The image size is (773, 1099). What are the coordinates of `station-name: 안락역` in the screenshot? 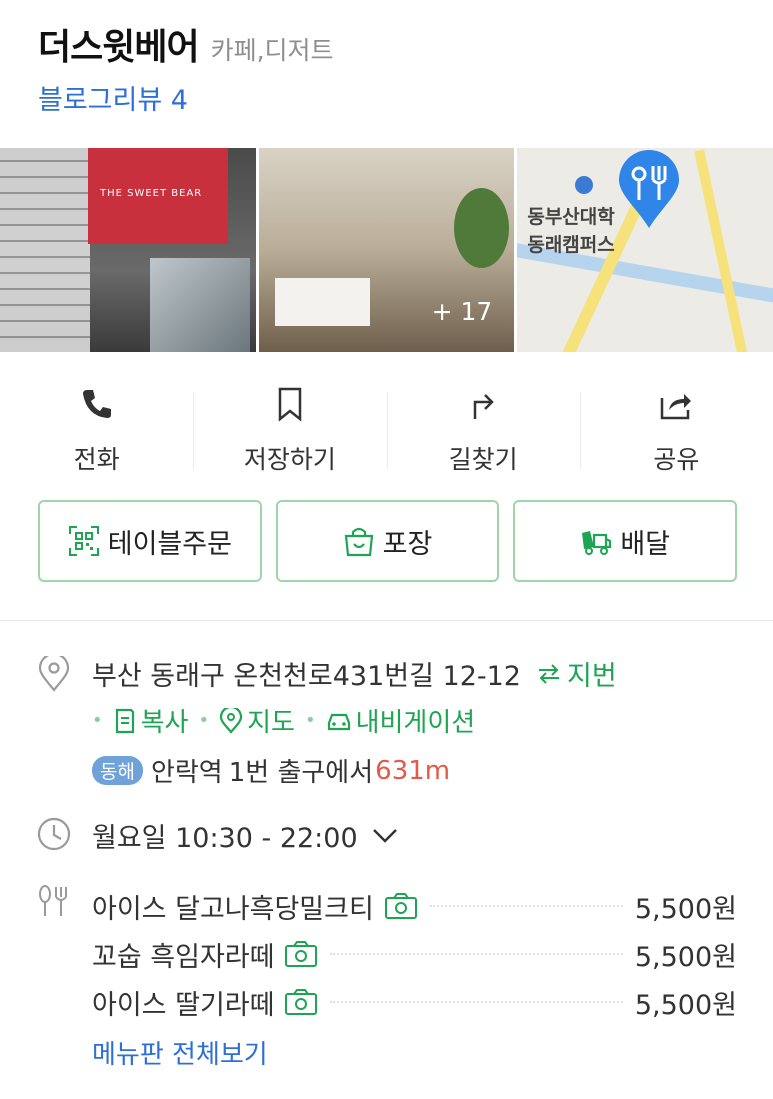 It's located at (186, 773).